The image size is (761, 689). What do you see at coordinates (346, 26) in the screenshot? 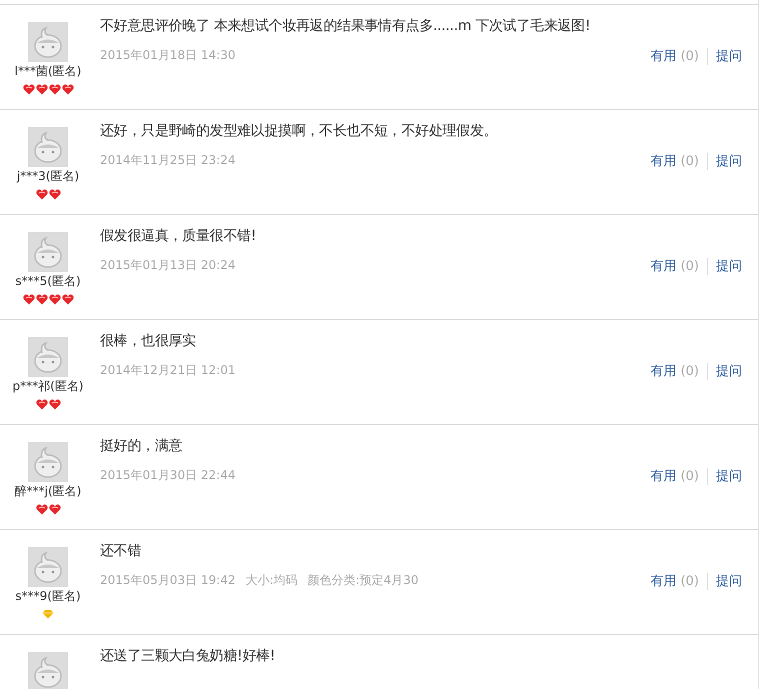
I see `review-text: 不好意思评价晚了 本来想试个妆再返的结果事情有点多......m 下次试了毛来返图!` at bounding box center [346, 26].